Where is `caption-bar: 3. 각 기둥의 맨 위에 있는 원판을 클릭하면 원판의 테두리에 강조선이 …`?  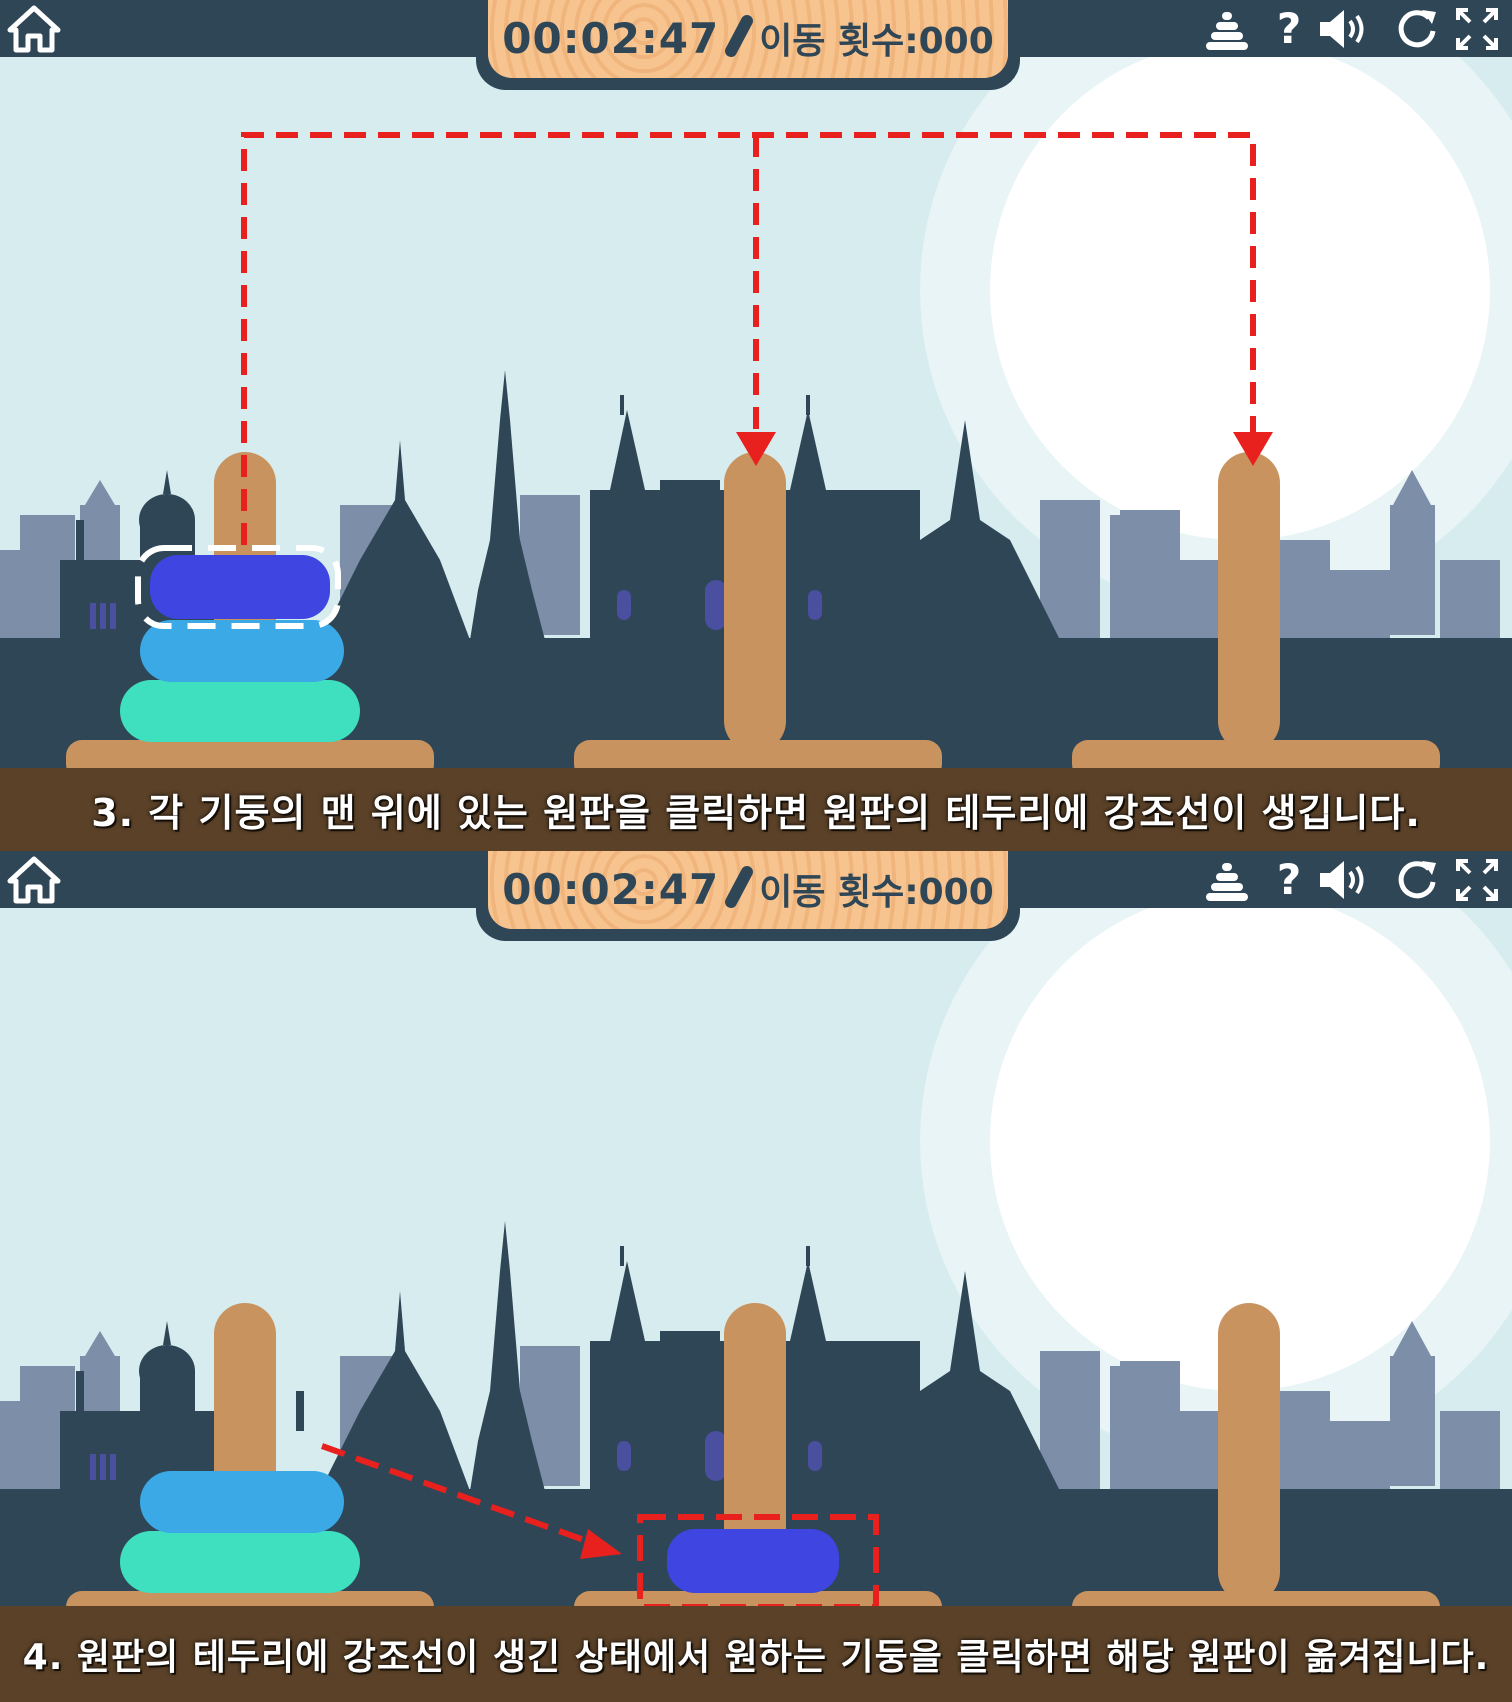 caption-bar: 3. 각 기둥의 맨 위에 있는 원판을 클릭하면 원판의 테두리에 강조선이 … is located at coordinates (756, 809).